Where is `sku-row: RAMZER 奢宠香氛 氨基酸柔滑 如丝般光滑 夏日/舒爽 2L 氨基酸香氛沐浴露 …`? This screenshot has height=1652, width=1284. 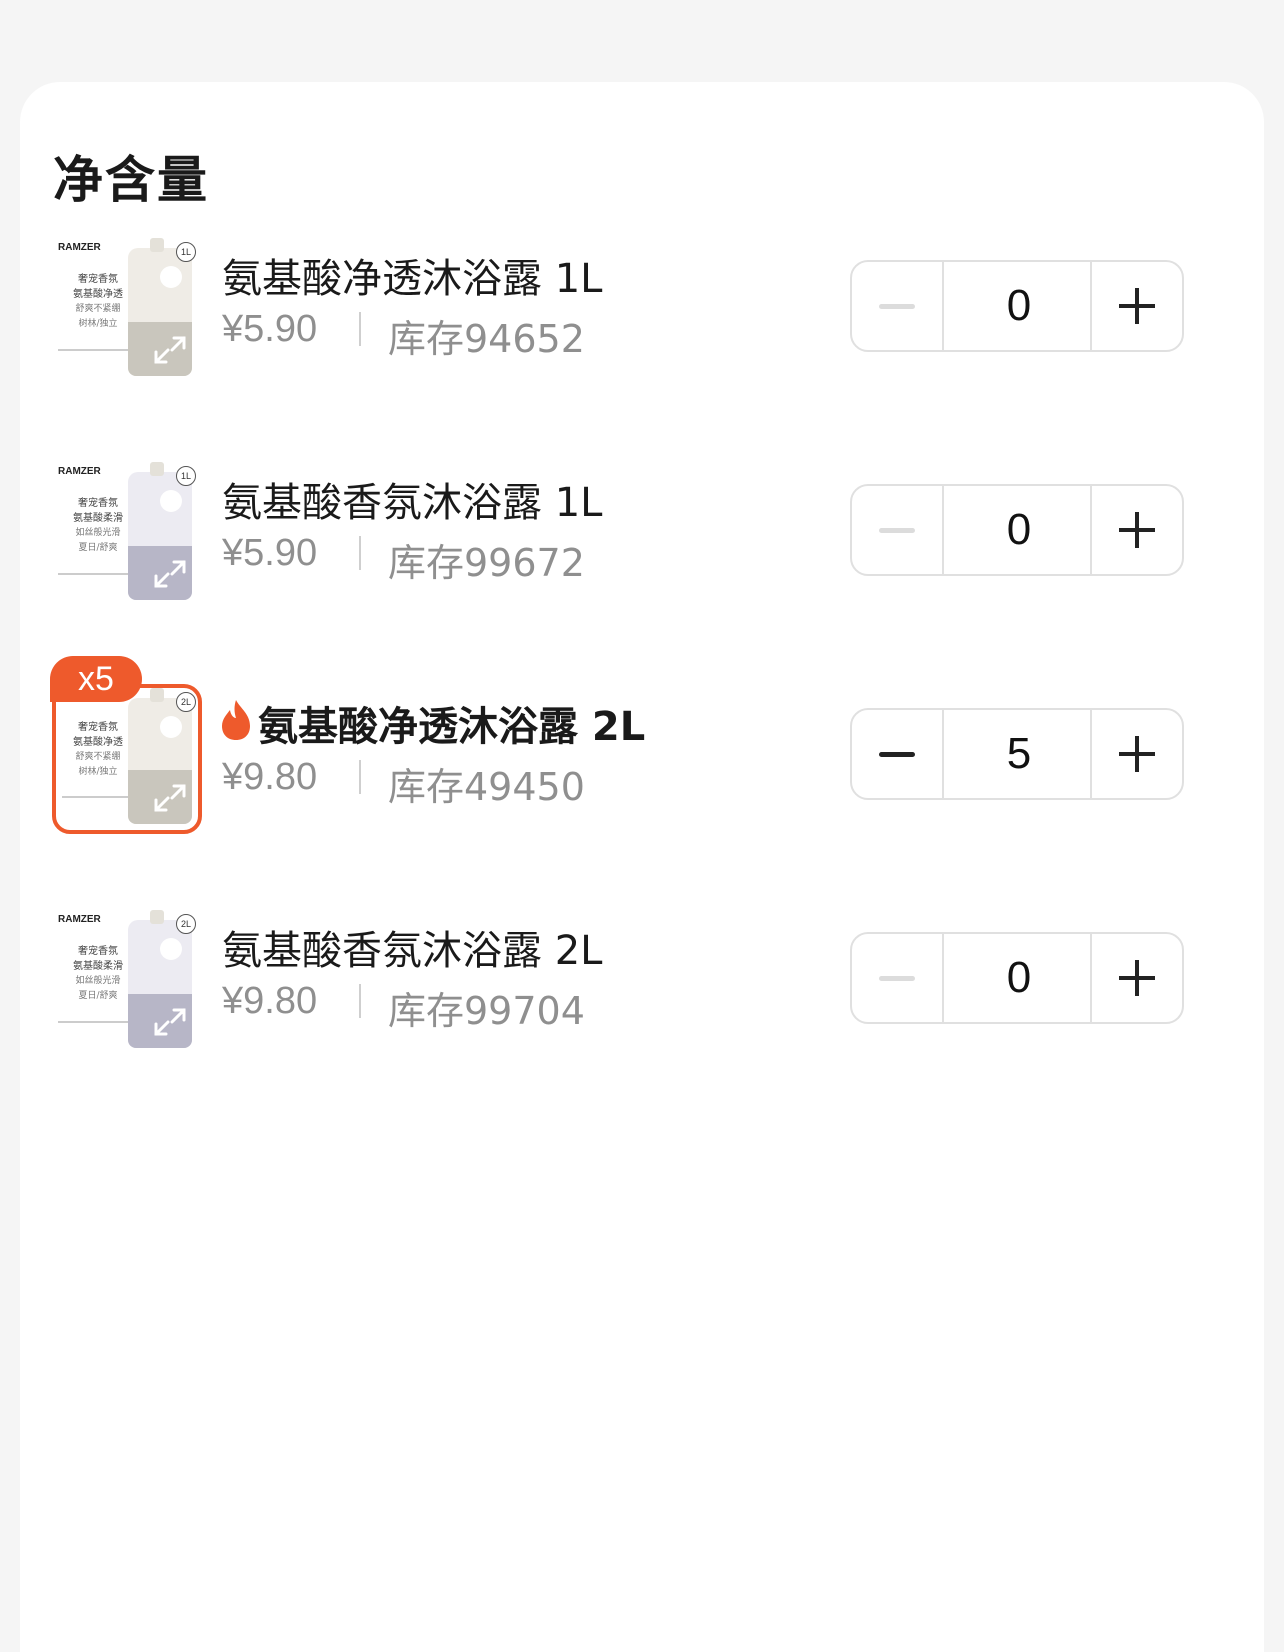
sku-row: RAMZER 奢宠香氛 氨基酸柔滑 如丝般光滑 夏日/舒爽 2L 氨基酸香氛沐浴露 … is located at coordinates (642, 993).